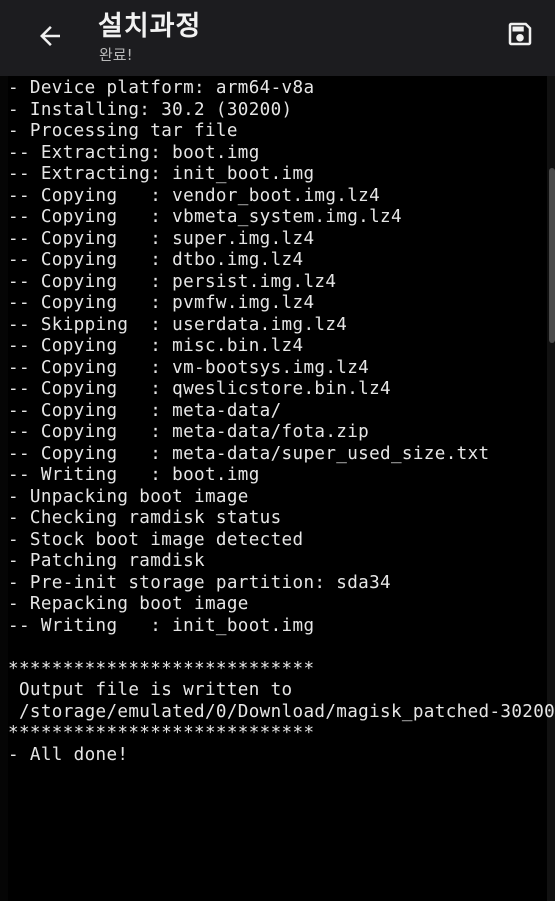  Describe the element at coordinates (205, 217) in the screenshot. I see `log-line: -- Copying : vbmeta_system.img.lz4` at that location.